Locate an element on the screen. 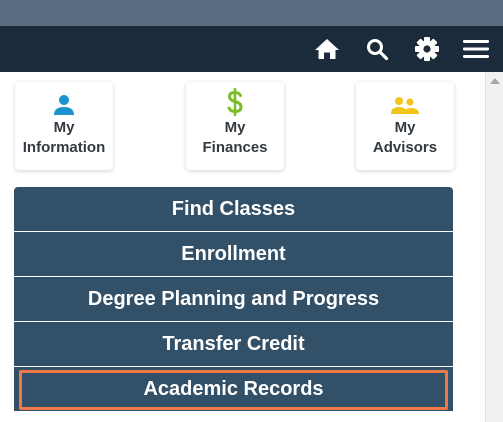 Image resolution: width=503 pixels, height=422 pixels. tile-my-finances: My Finances is located at coordinates (235, 126).